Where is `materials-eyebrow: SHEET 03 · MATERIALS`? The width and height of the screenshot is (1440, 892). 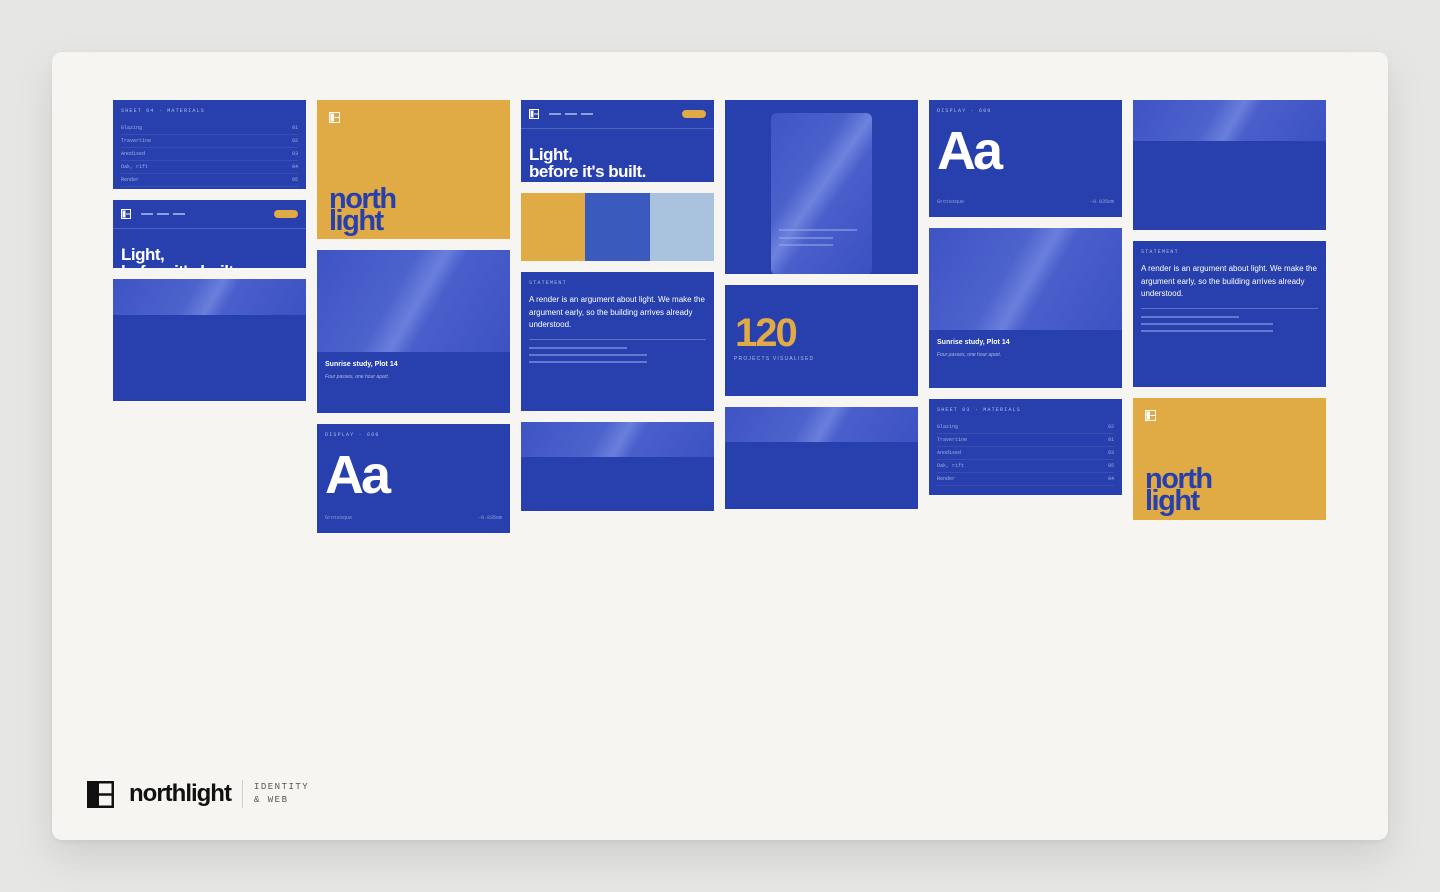
materials-eyebrow: SHEET 03 · MATERIALS is located at coordinates (979, 410).